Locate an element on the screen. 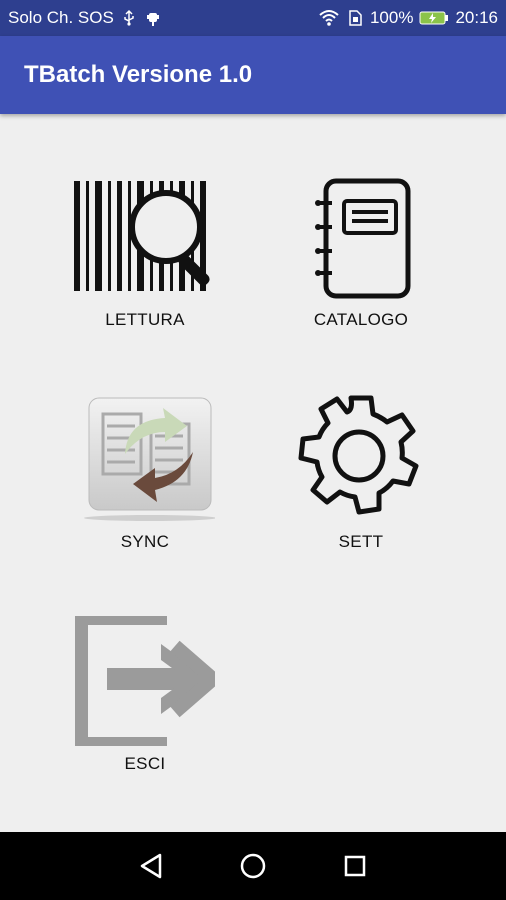  exit-icon is located at coordinates (145, 681).